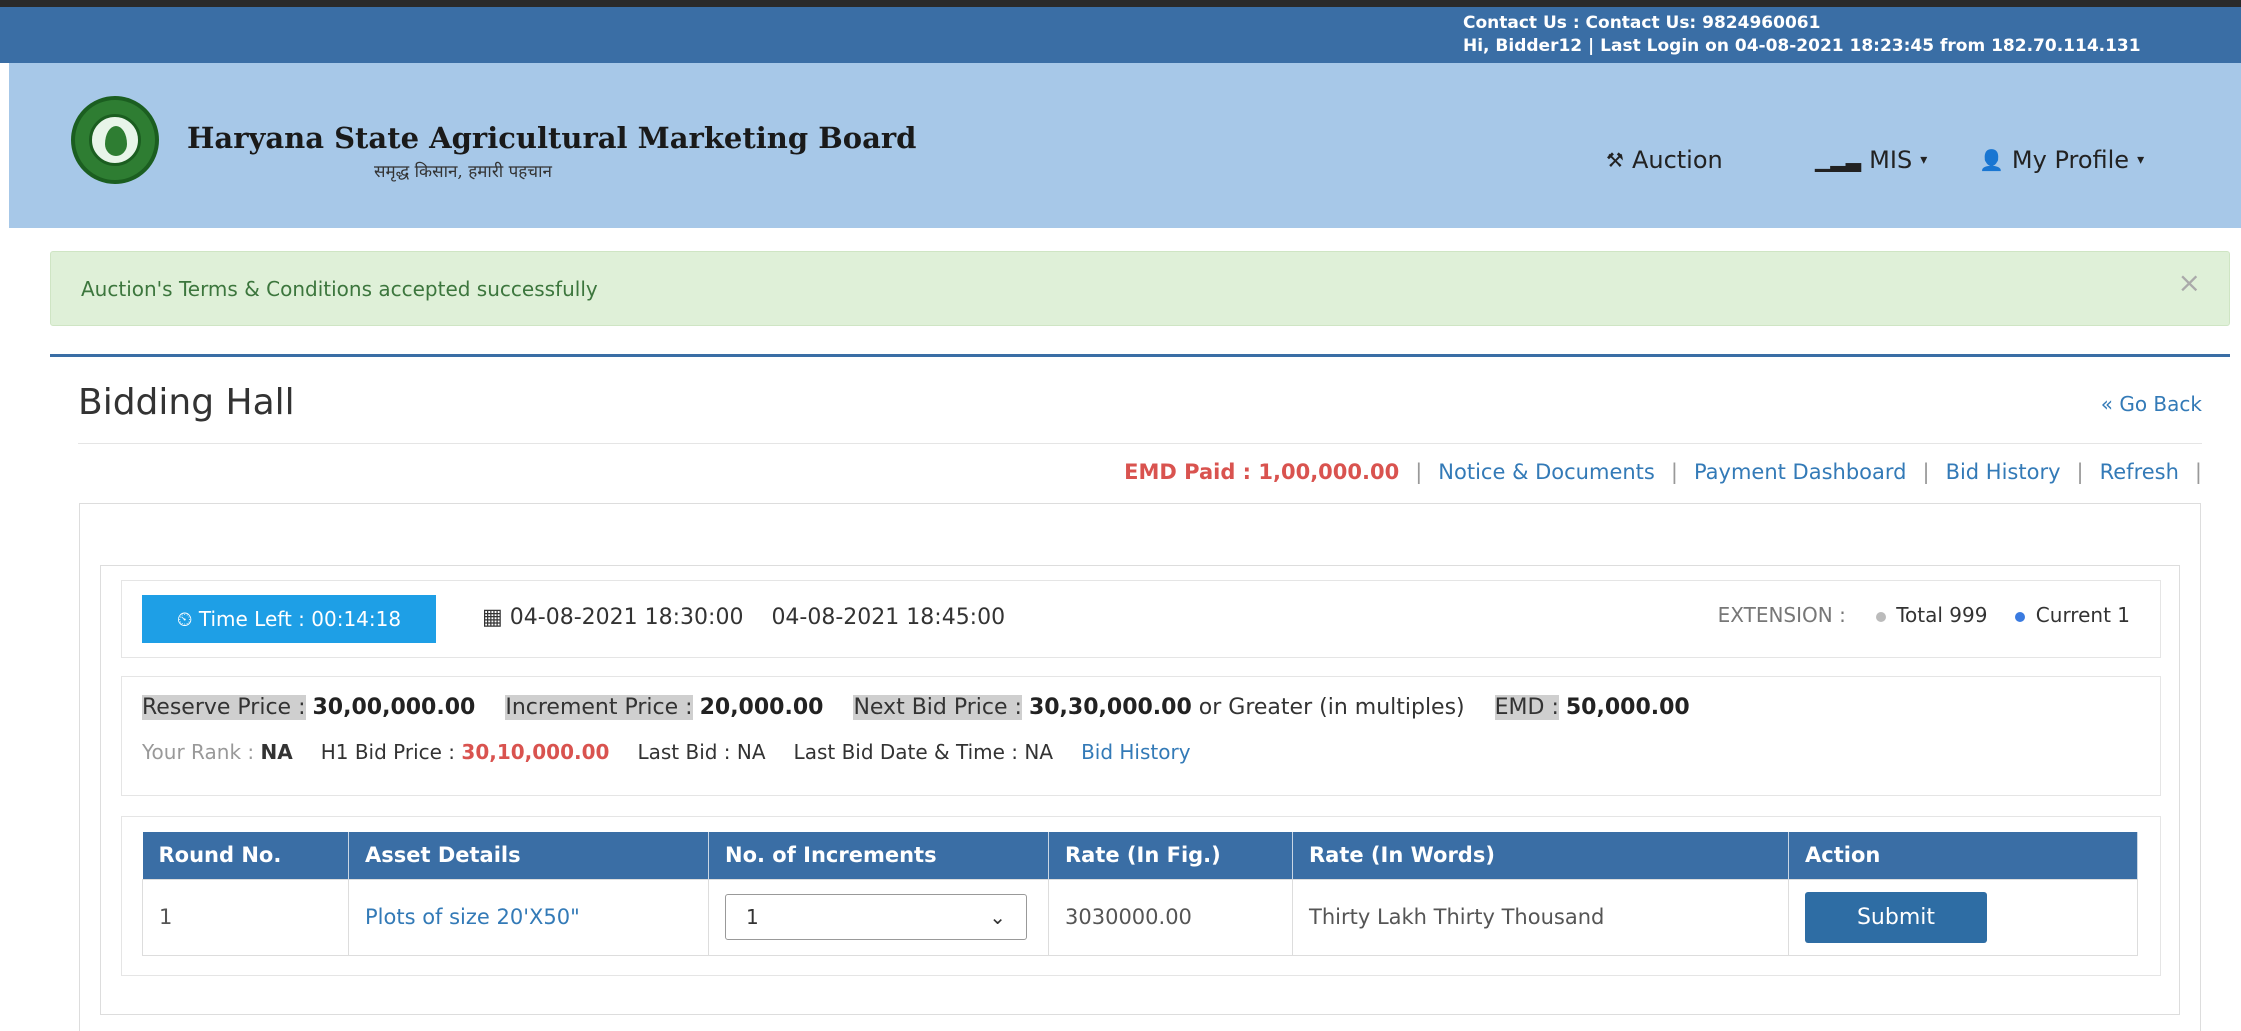 Image resolution: width=2241 pixels, height=1031 pixels. What do you see at coordinates (1392, 707) in the screenshot?
I see `next-bid-note: (in multiples)` at bounding box center [1392, 707].